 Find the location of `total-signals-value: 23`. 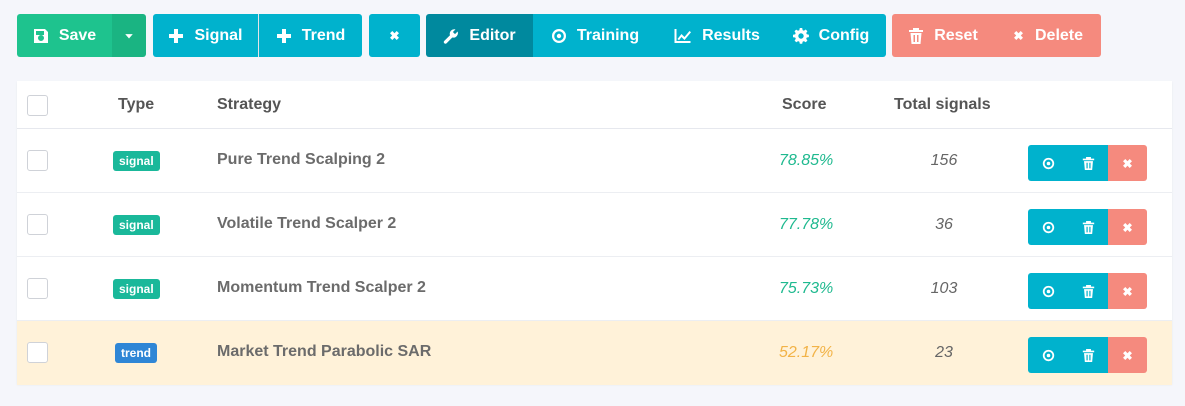

total-signals-value: 23 is located at coordinates (944, 352).